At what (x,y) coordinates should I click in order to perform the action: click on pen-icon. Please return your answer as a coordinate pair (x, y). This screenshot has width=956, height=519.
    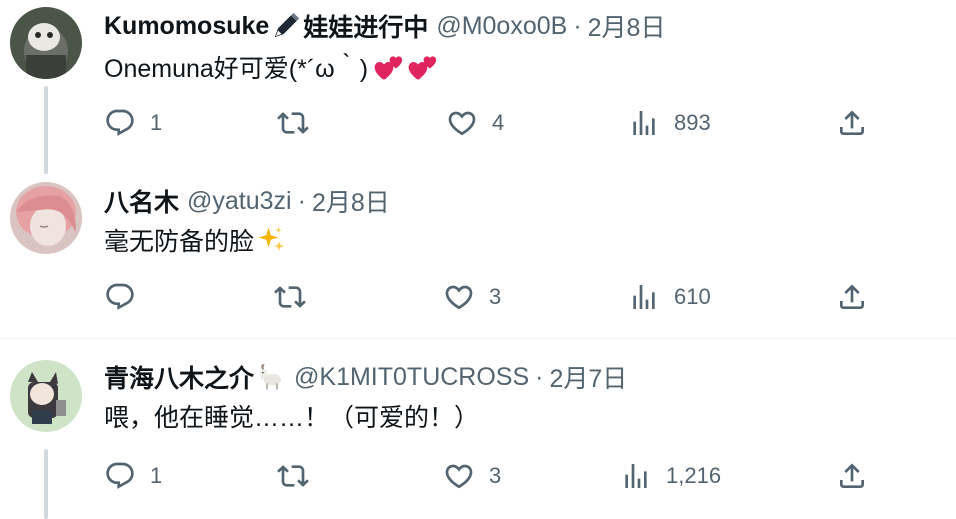
    Looking at the image, I should click on (286, 26).